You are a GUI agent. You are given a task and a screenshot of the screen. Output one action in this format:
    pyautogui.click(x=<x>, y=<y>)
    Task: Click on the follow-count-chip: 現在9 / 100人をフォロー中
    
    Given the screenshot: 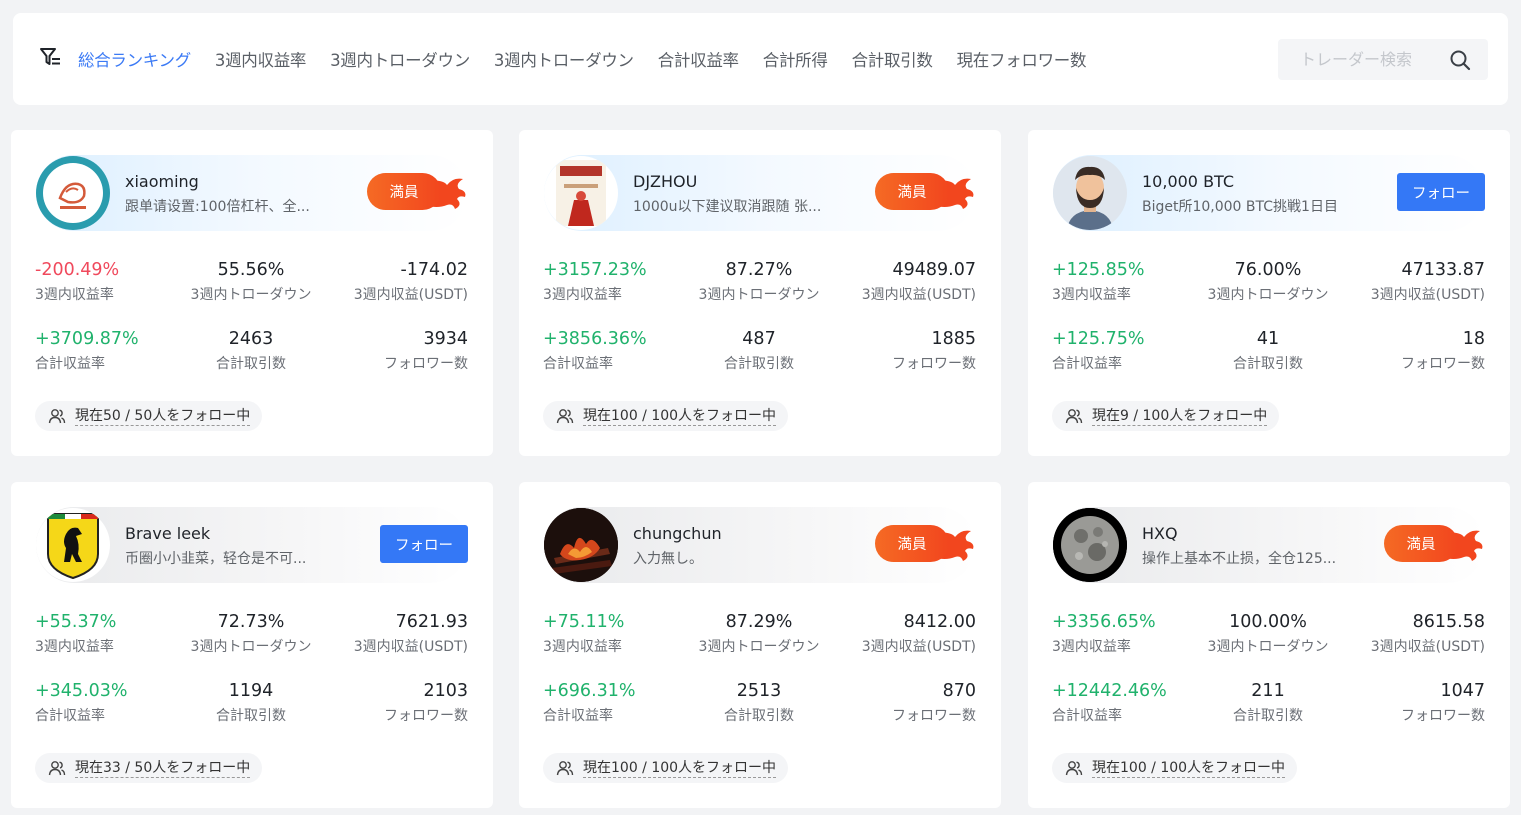 What is the action you would take?
    pyautogui.click(x=1166, y=416)
    